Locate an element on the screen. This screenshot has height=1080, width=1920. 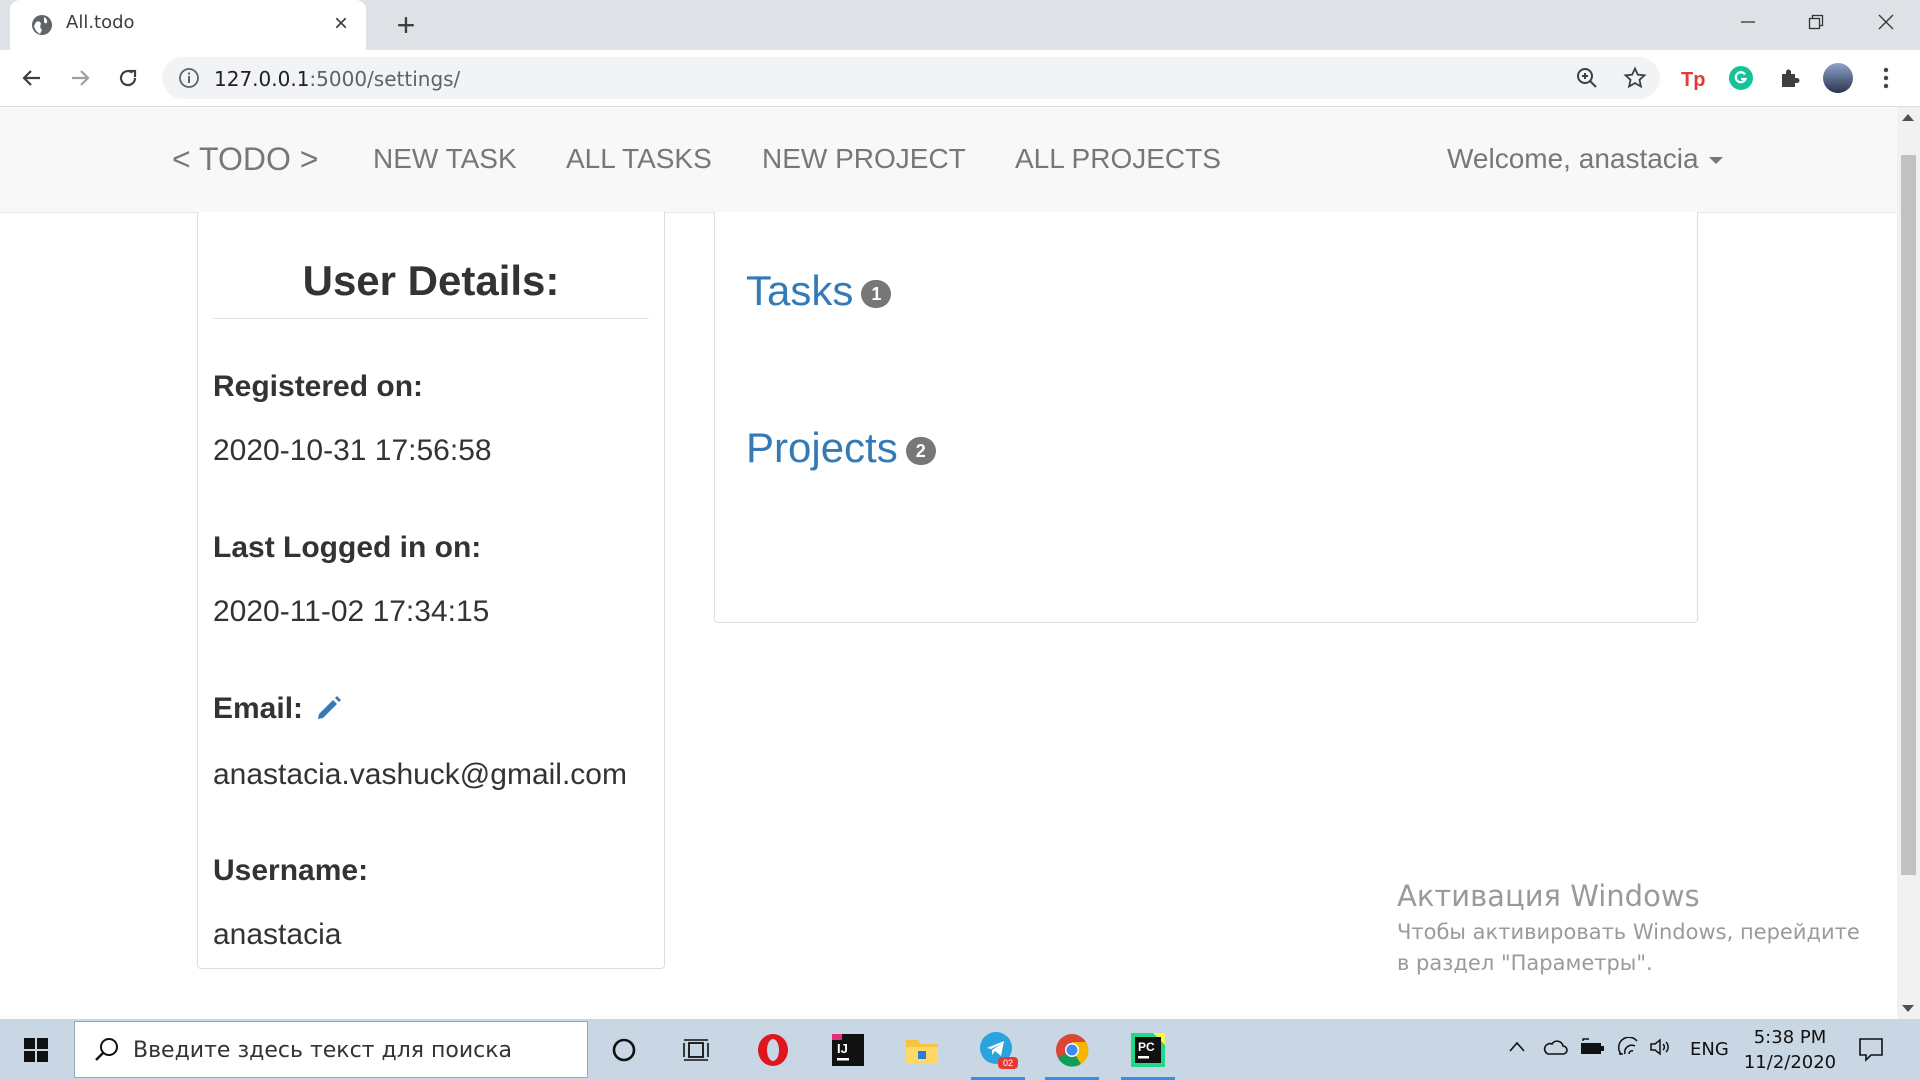
close-window-button is located at coordinates (1886, 22).